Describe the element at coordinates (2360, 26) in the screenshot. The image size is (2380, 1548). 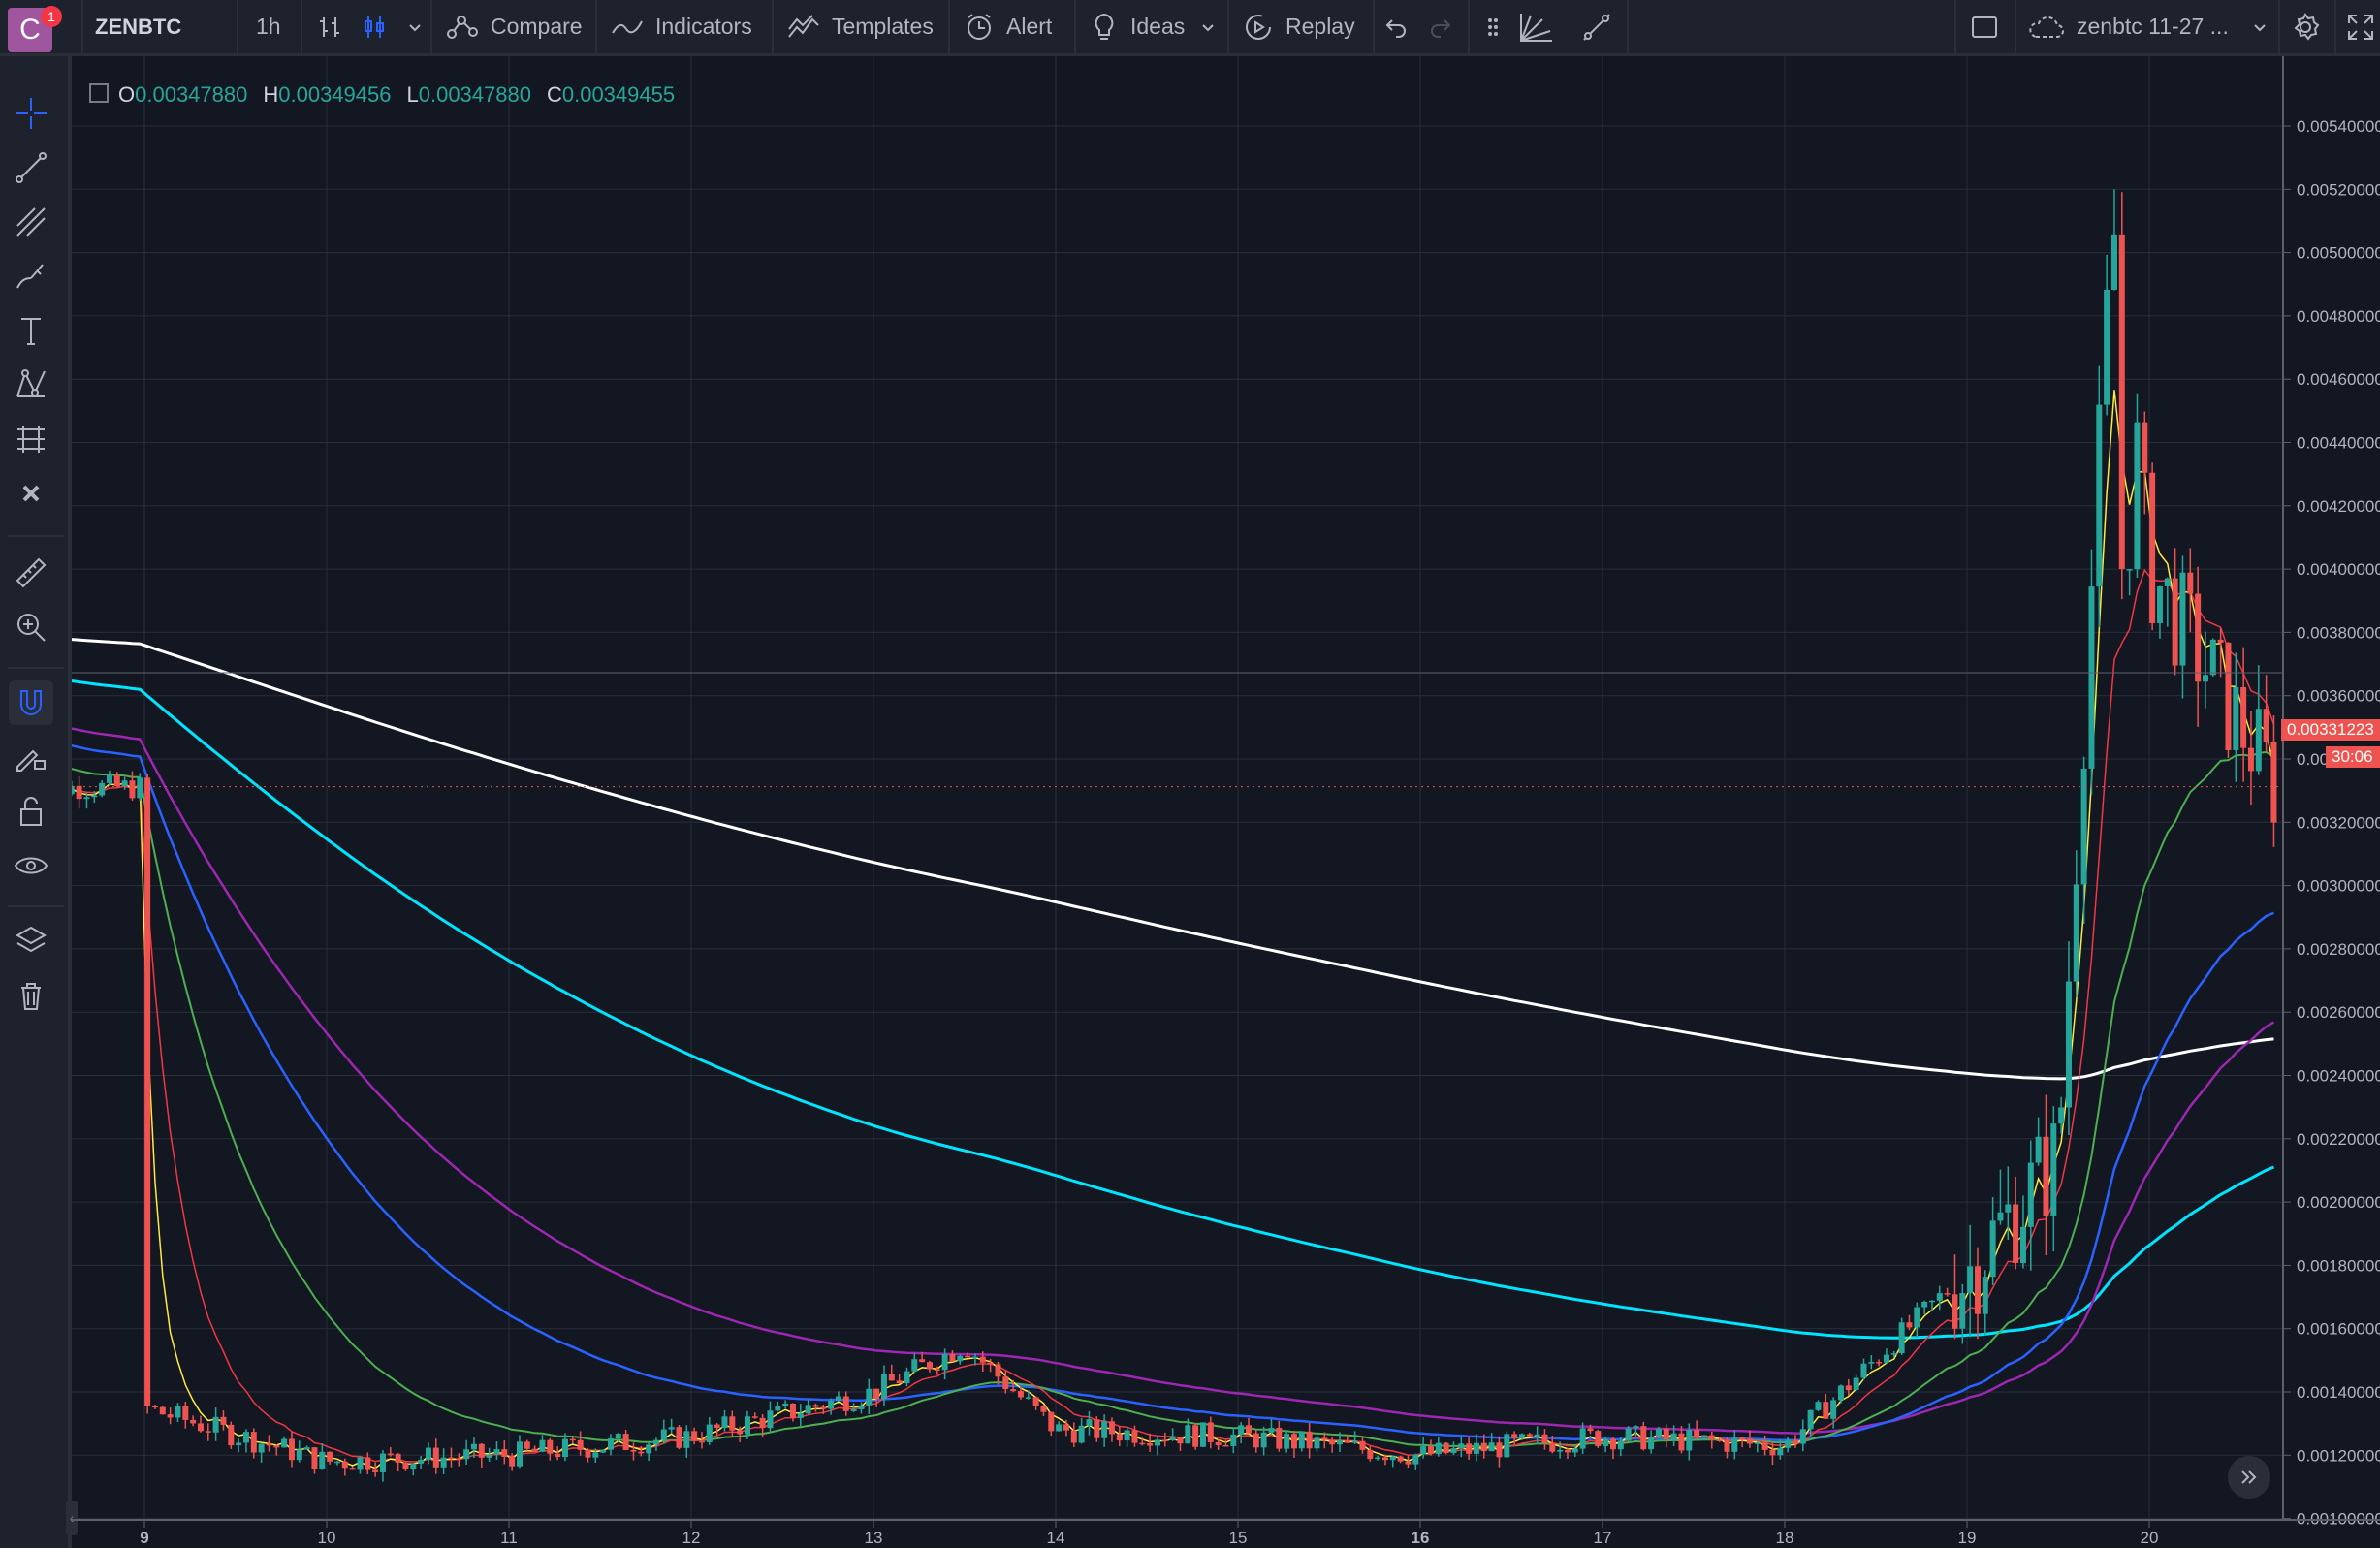
I see `fullscreen-button` at that location.